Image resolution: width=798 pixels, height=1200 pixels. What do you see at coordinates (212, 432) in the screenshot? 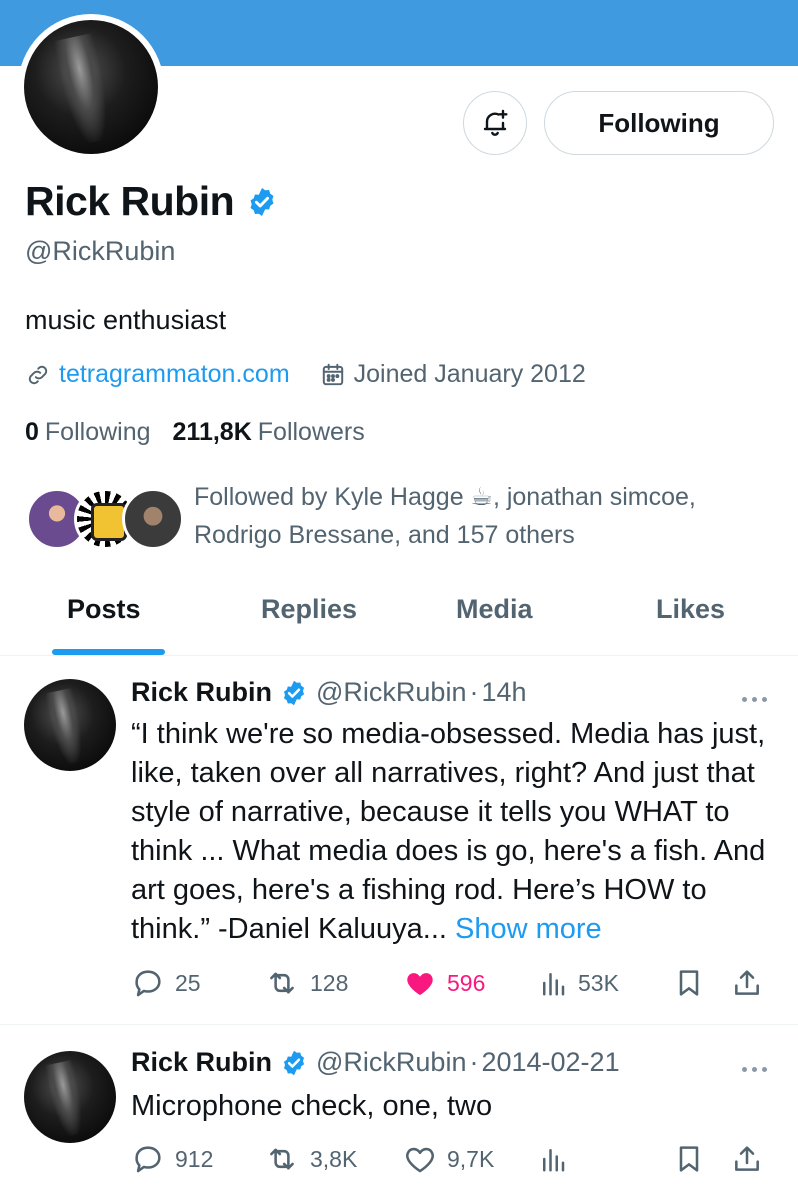
I see `followers-count: 211,8K` at bounding box center [212, 432].